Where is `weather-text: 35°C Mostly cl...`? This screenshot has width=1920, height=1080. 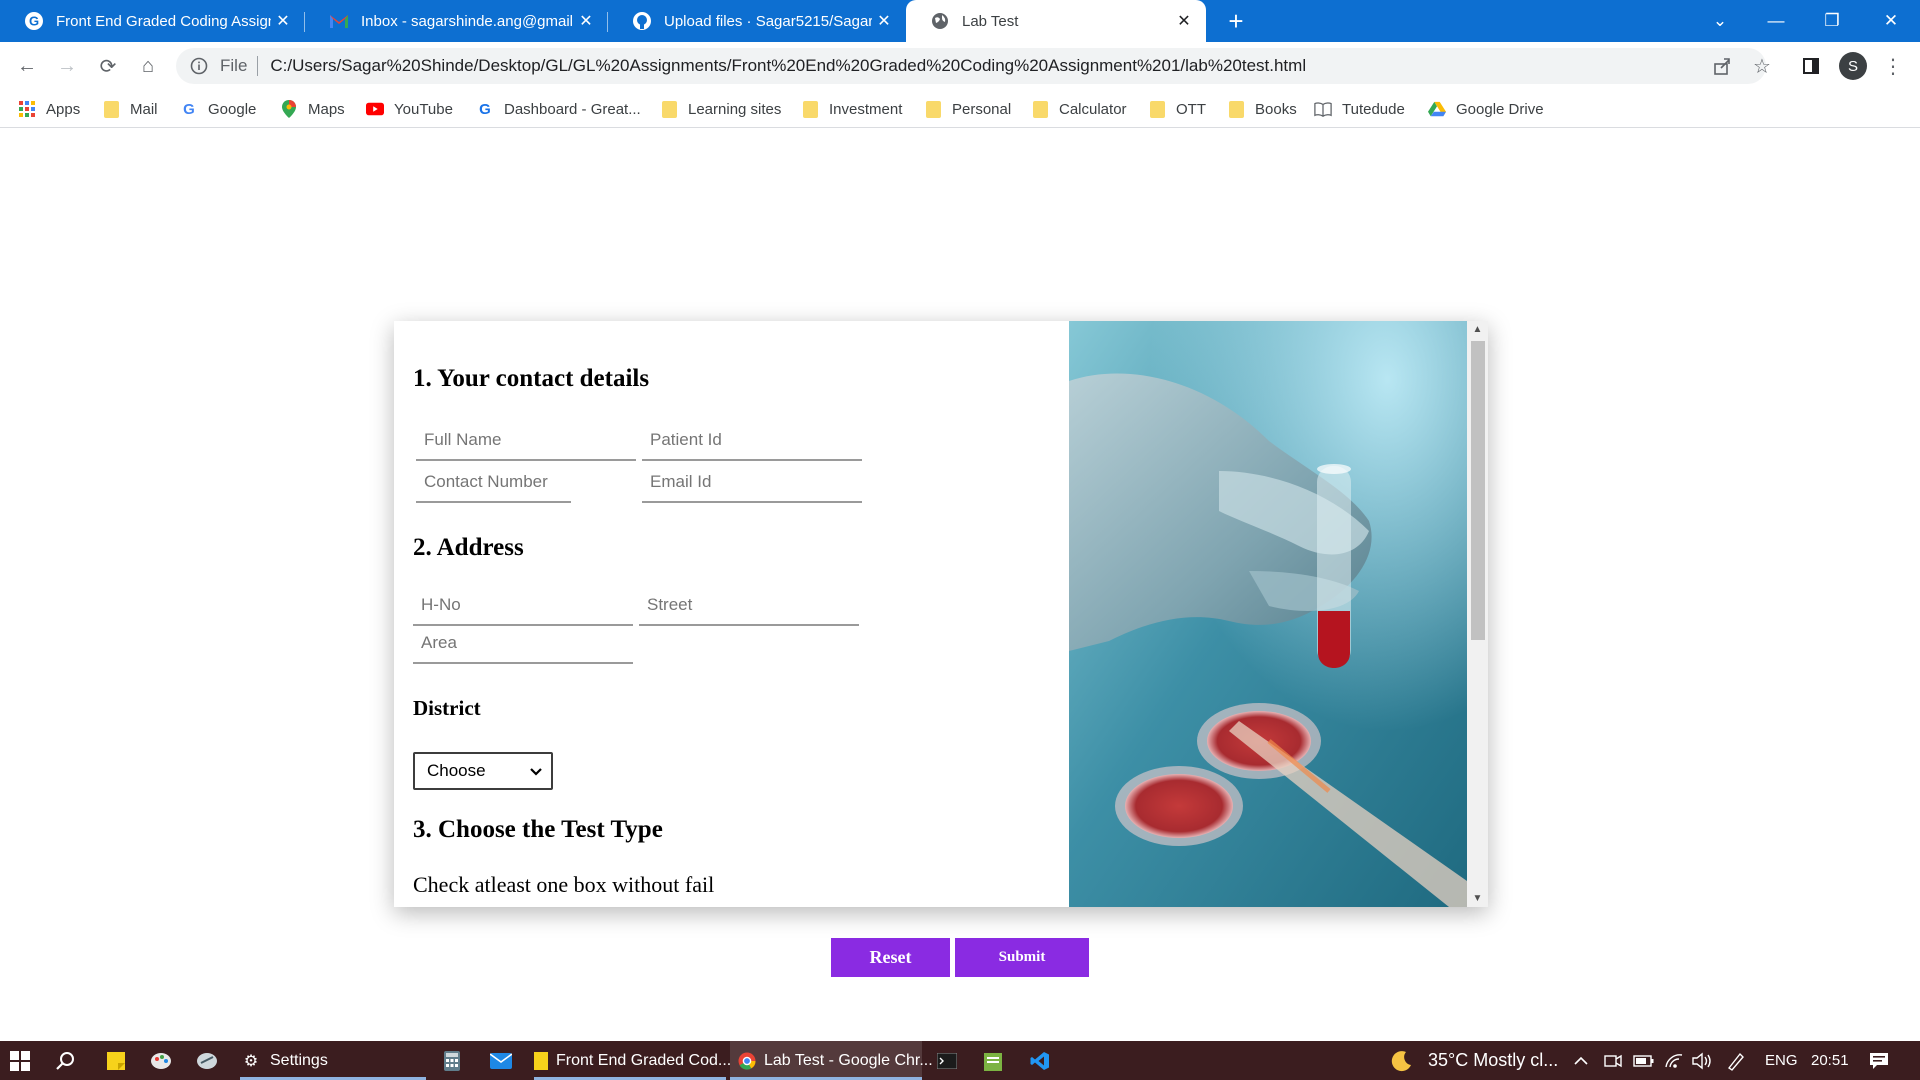 weather-text: 35°C Mostly cl... is located at coordinates (1493, 1060).